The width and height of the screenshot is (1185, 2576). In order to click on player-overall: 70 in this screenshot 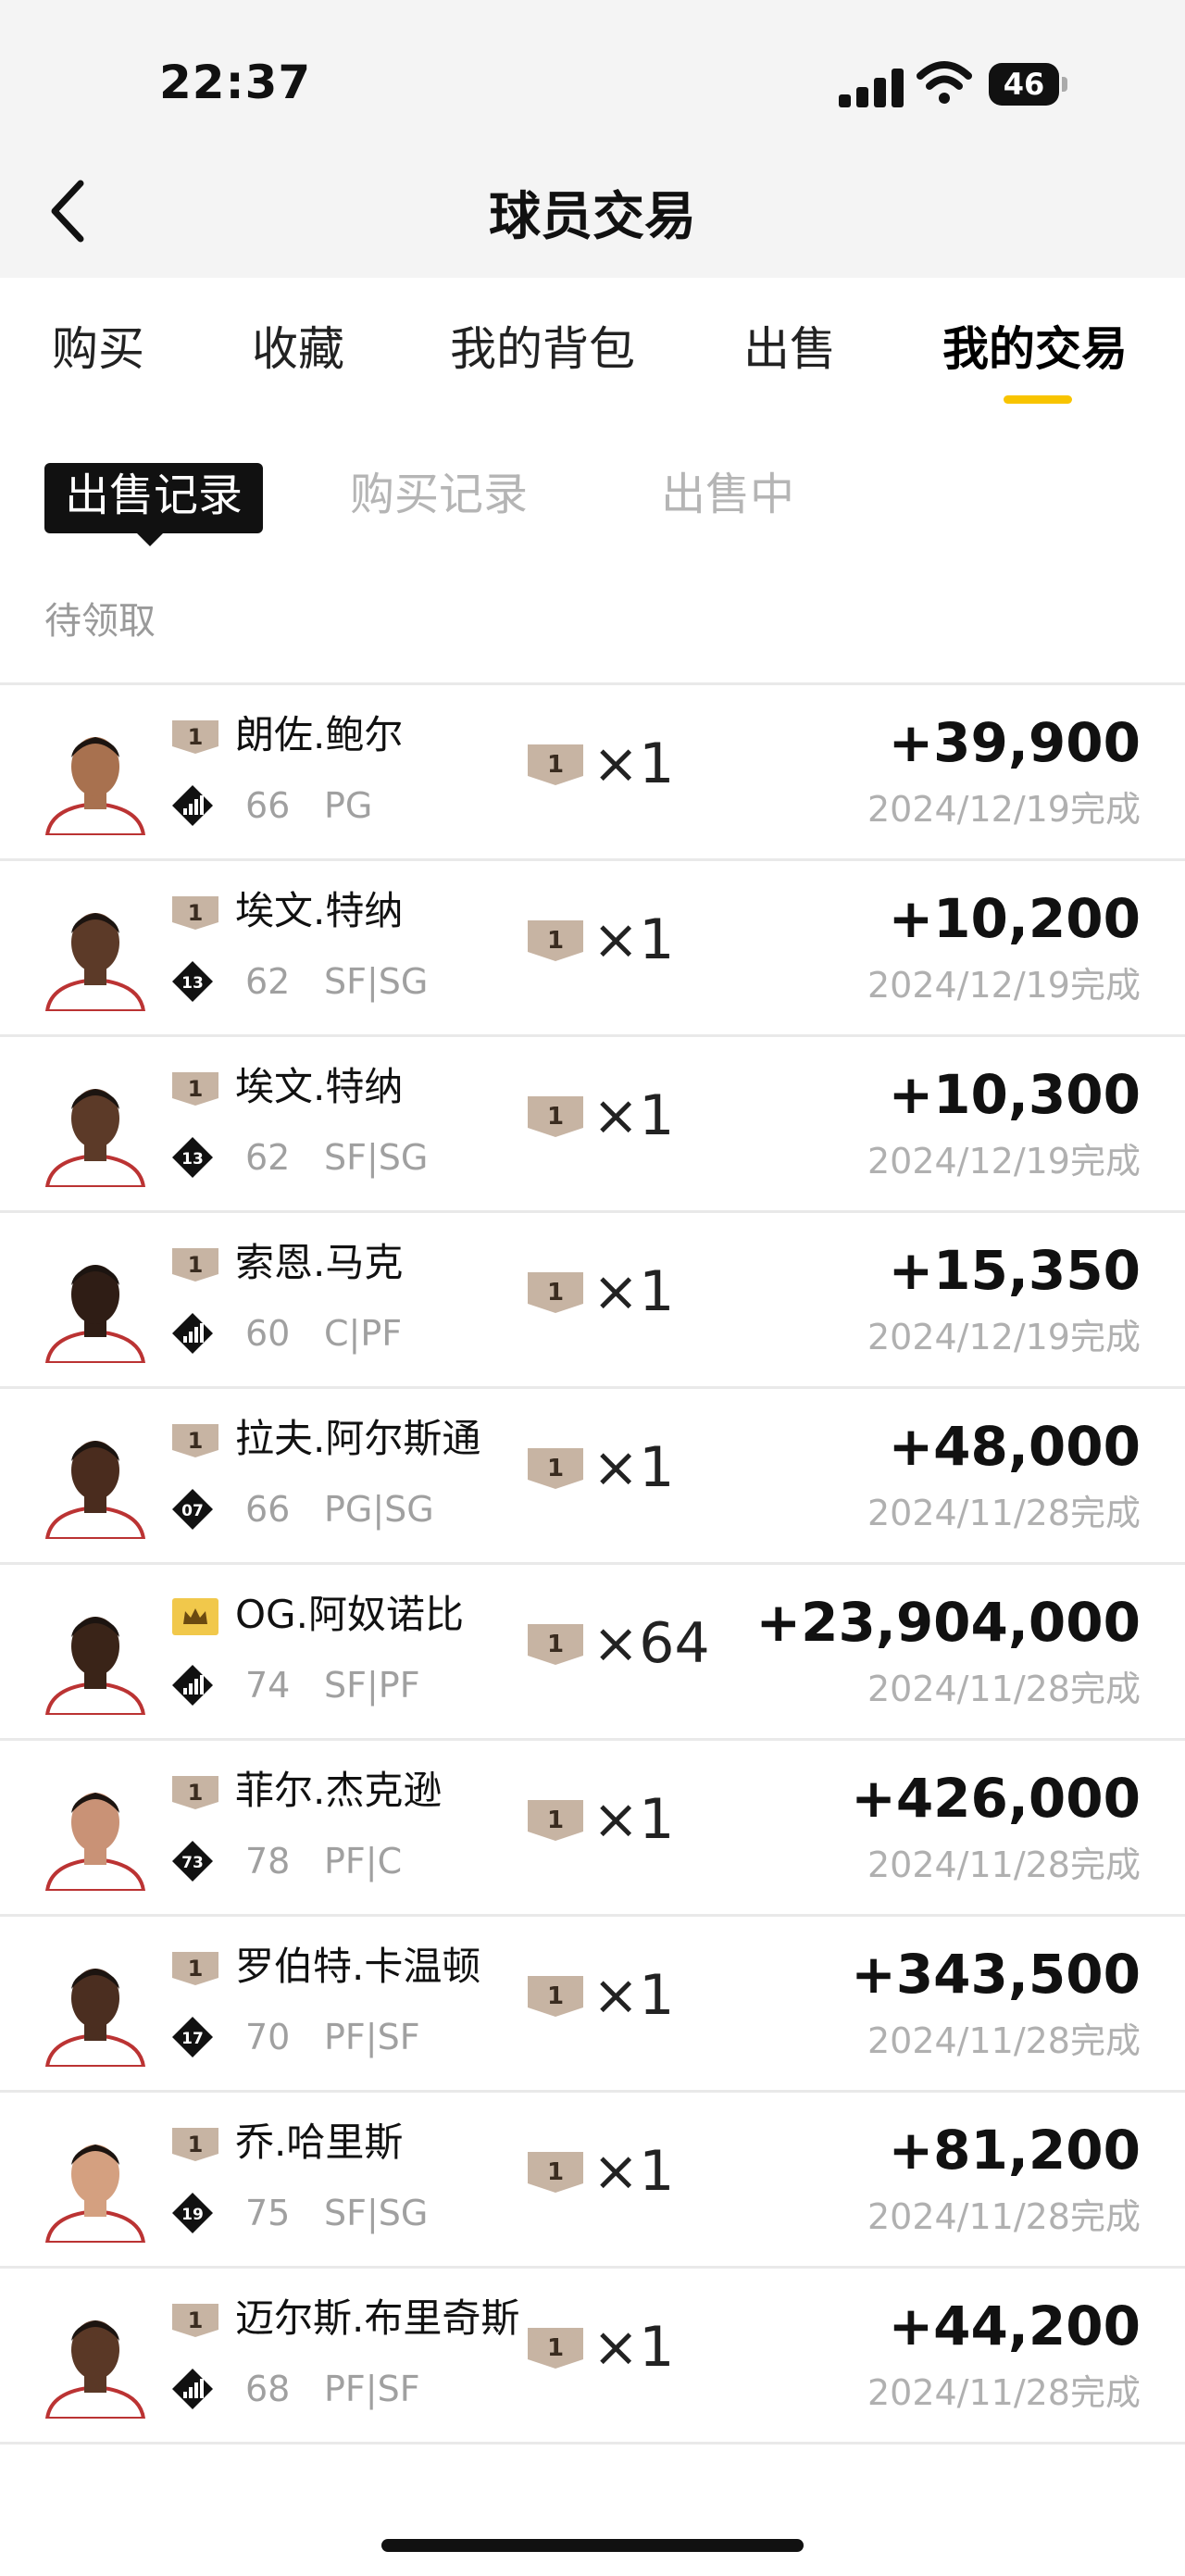, I will do `click(268, 2037)`.